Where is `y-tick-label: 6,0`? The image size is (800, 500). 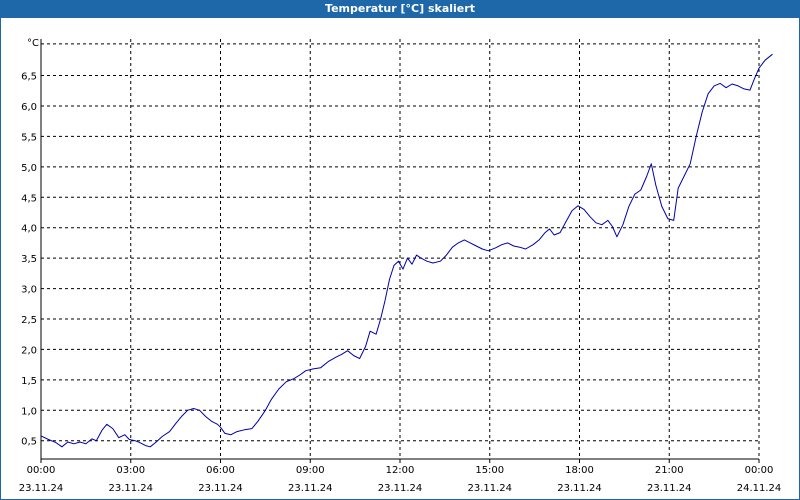 y-tick-label: 6,0 is located at coordinates (29, 107).